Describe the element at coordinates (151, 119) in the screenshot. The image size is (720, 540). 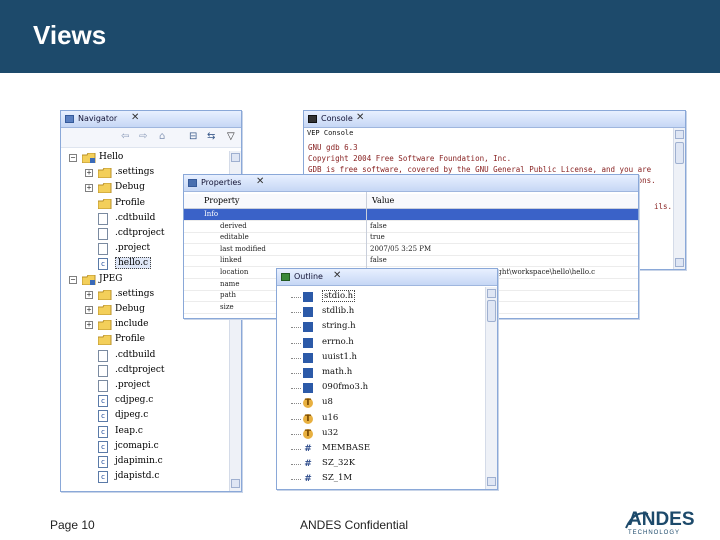
I see `navigator-titlebar: Navigator ✕` at that location.